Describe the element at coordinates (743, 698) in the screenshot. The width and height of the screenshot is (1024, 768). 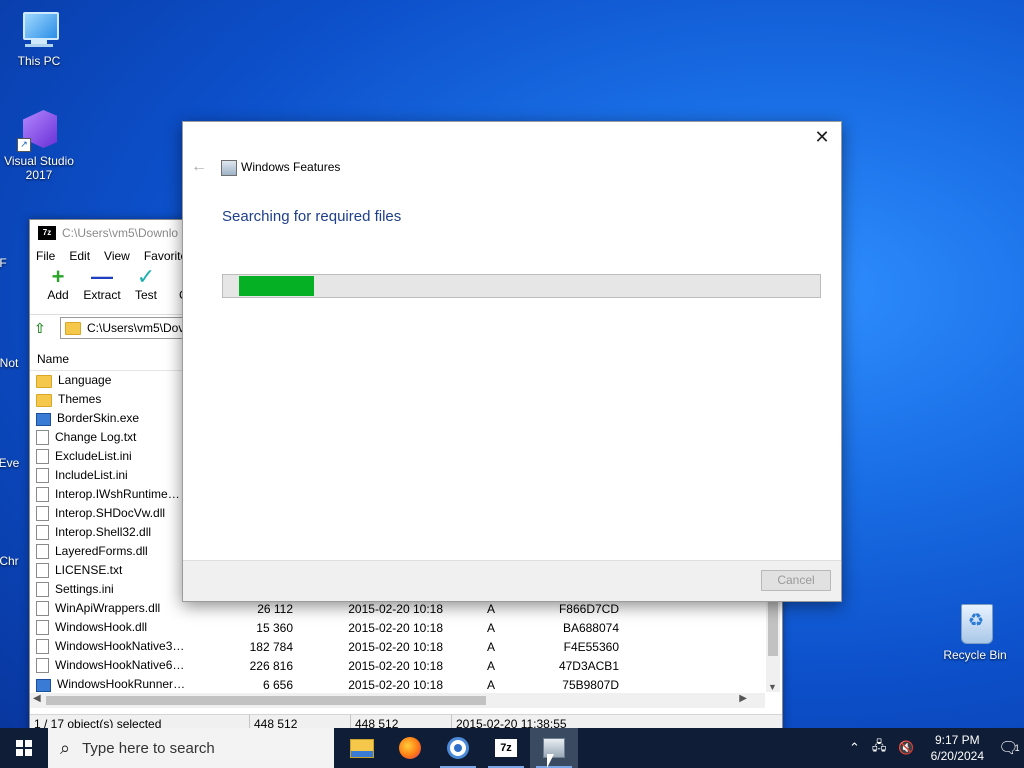
I see `chevron-right-icon: ▶` at that location.